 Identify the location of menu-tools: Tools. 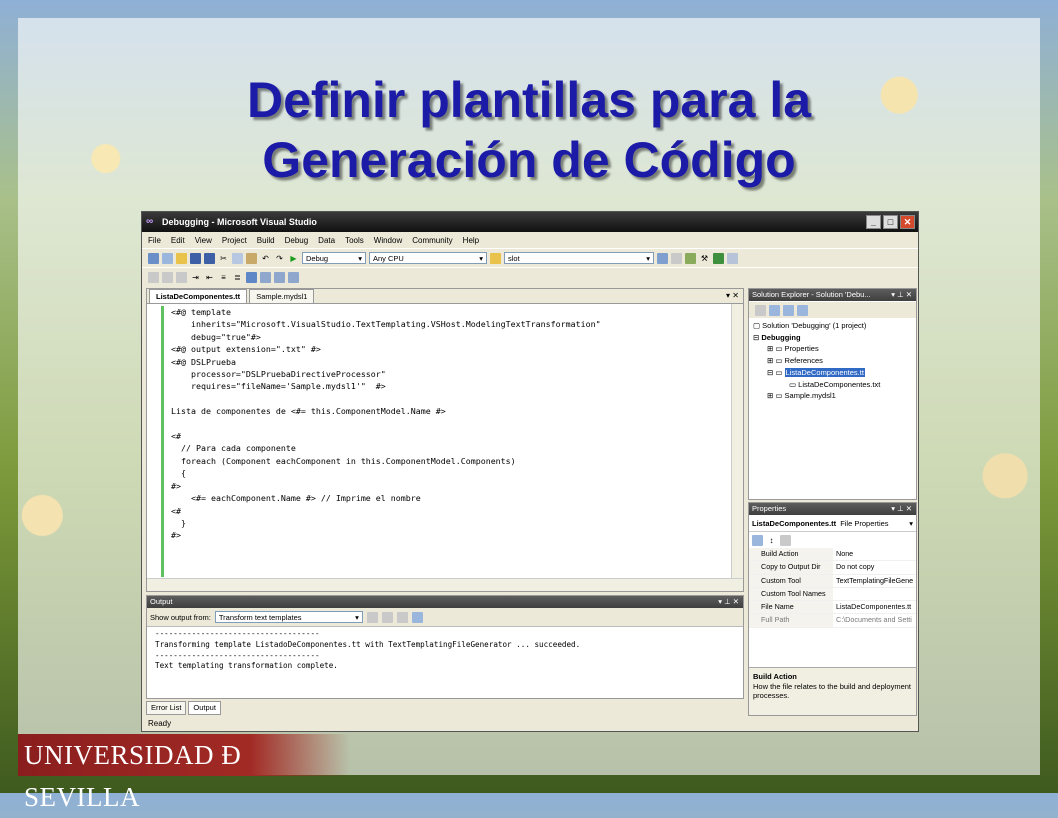
(354, 240).